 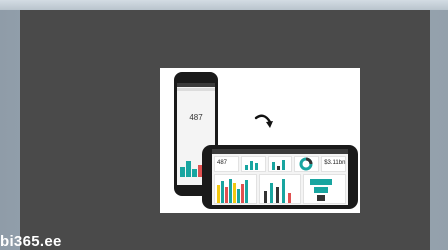 I want to click on kpi-tile: 487, so click(x=226, y=164).